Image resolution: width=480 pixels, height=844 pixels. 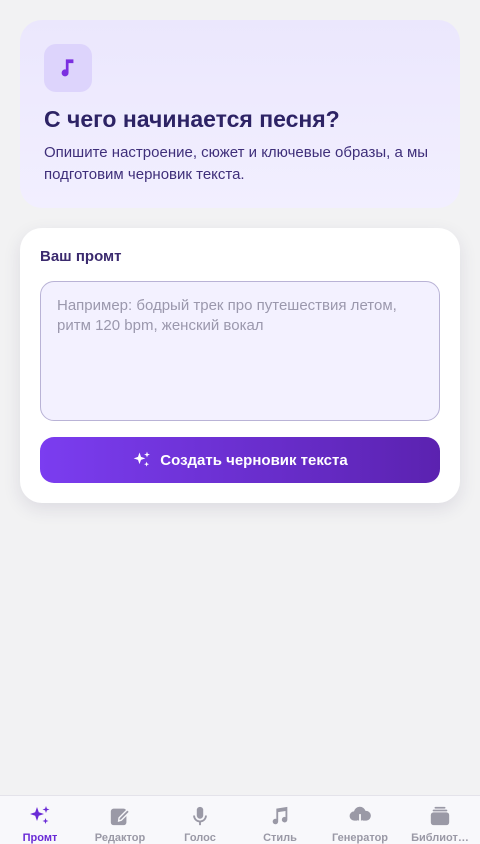 What do you see at coordinates (254, 460) in the screenshot?
I see `create-draft-label: Создать черновик текста` at bounding box center [254, 460].